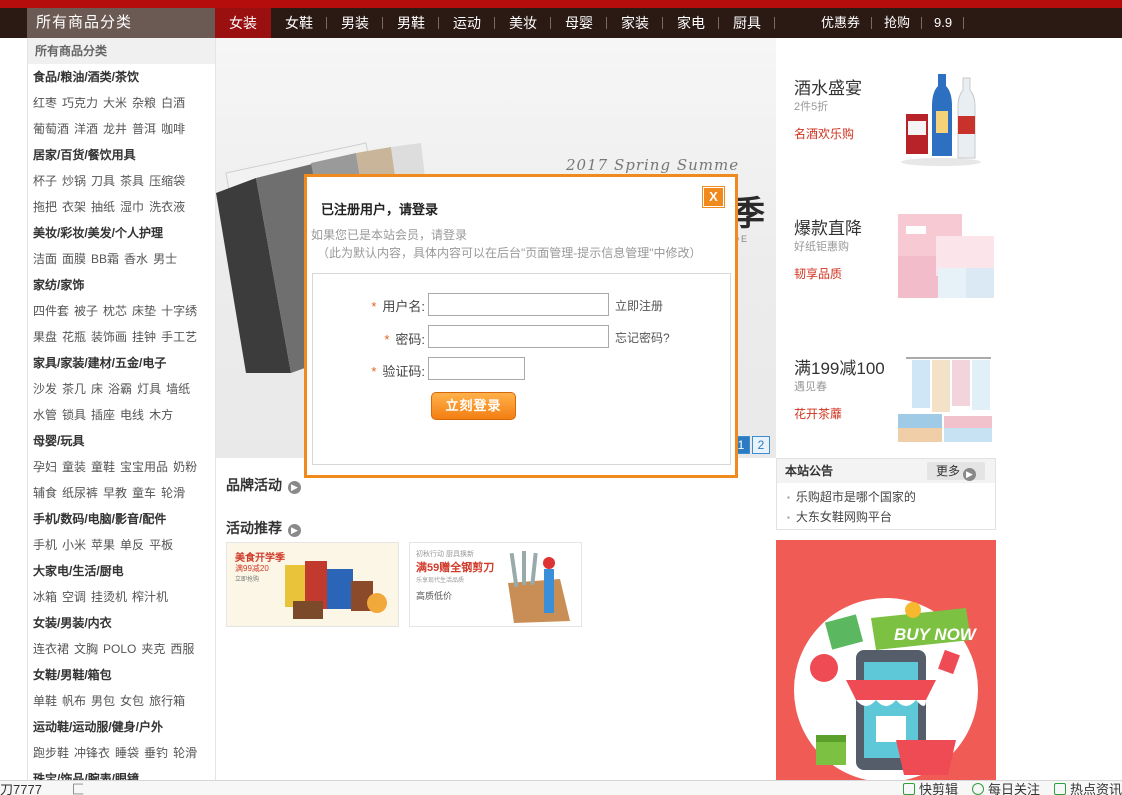  I want to click on nav-item-flash-sale: 抢购, so click(897, 23).